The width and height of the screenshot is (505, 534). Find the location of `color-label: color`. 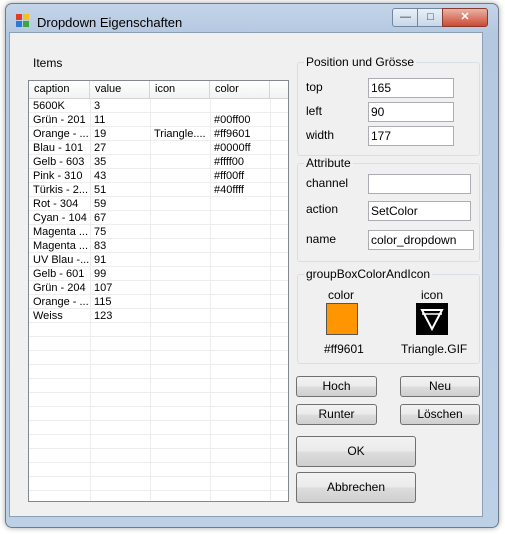

color-label: color is located at coordinates (341, 295).